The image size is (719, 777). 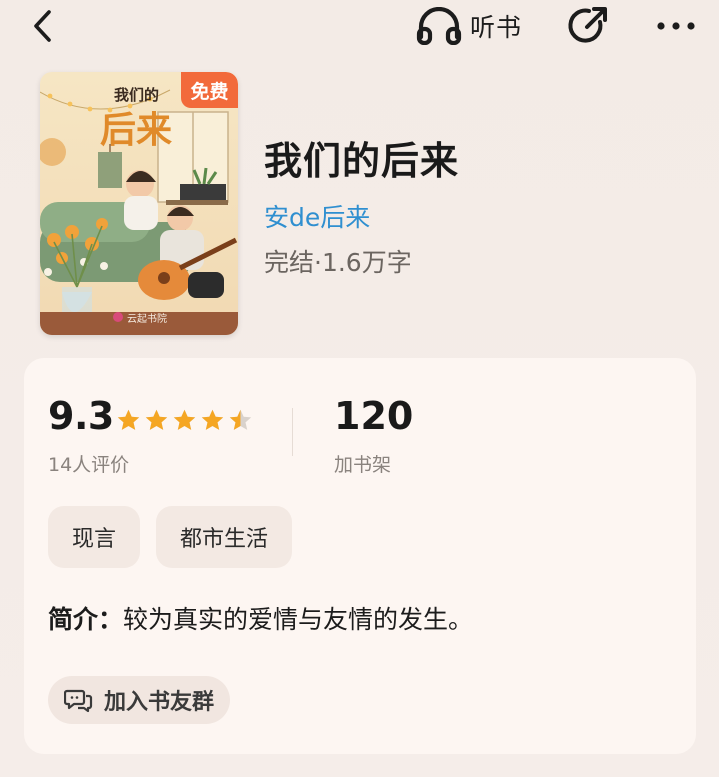 What do you see at coordinates (439, 26) in the screenshot?
I see `headphones-icon` at bounding box center [439, 26].